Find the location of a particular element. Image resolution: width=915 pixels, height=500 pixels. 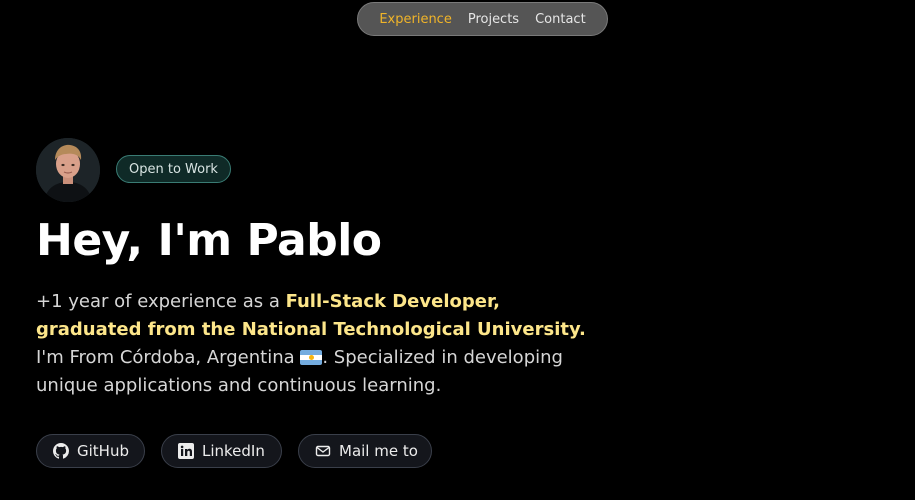

avatar-photo is located at coordinates (68, 170).